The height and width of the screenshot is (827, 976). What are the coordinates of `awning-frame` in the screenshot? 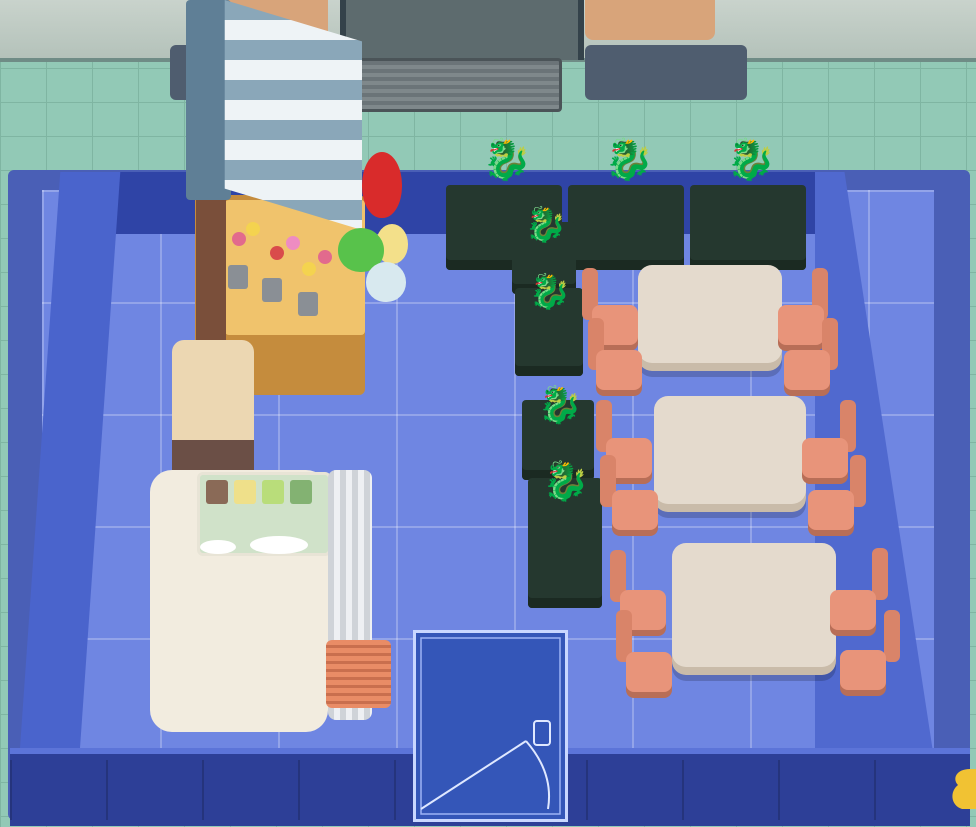 It's located at (208, 100).